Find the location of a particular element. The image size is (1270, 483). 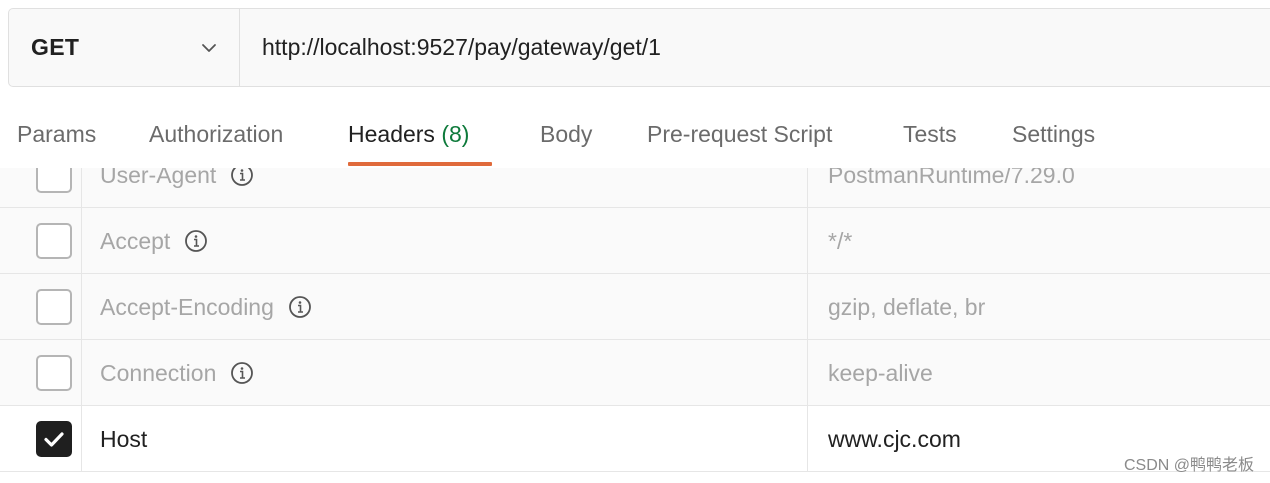

checkmark-icon is located at coordinates (54, 439).